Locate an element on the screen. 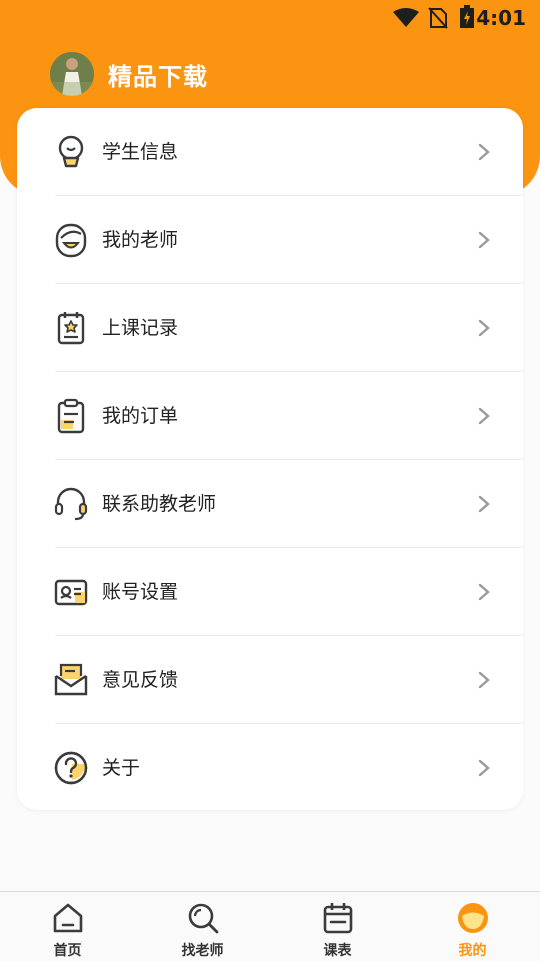 This screenshot has height=961, width=540. menu-label: 意见反馈 is located at coordinates (140, 680).